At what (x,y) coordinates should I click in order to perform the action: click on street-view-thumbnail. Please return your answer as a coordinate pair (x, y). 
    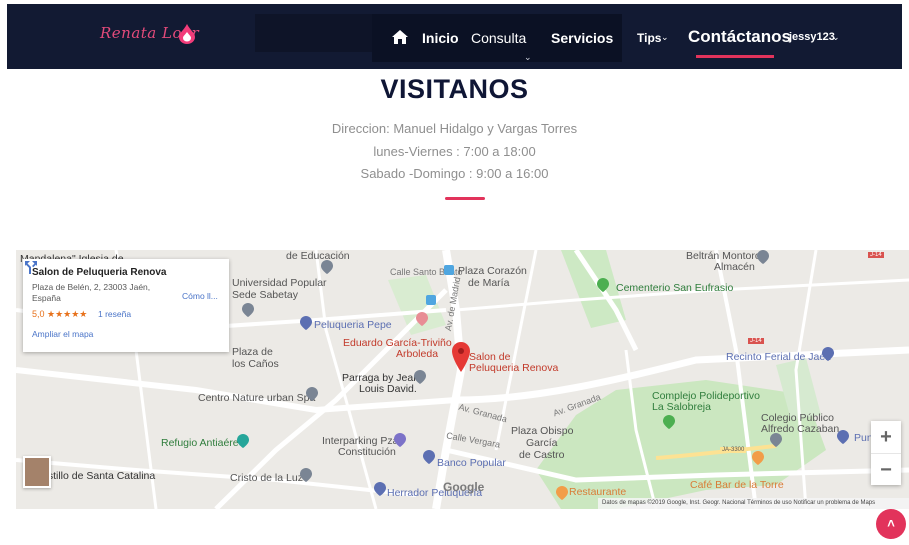
    Looking at the image, I should click on (37, 472).